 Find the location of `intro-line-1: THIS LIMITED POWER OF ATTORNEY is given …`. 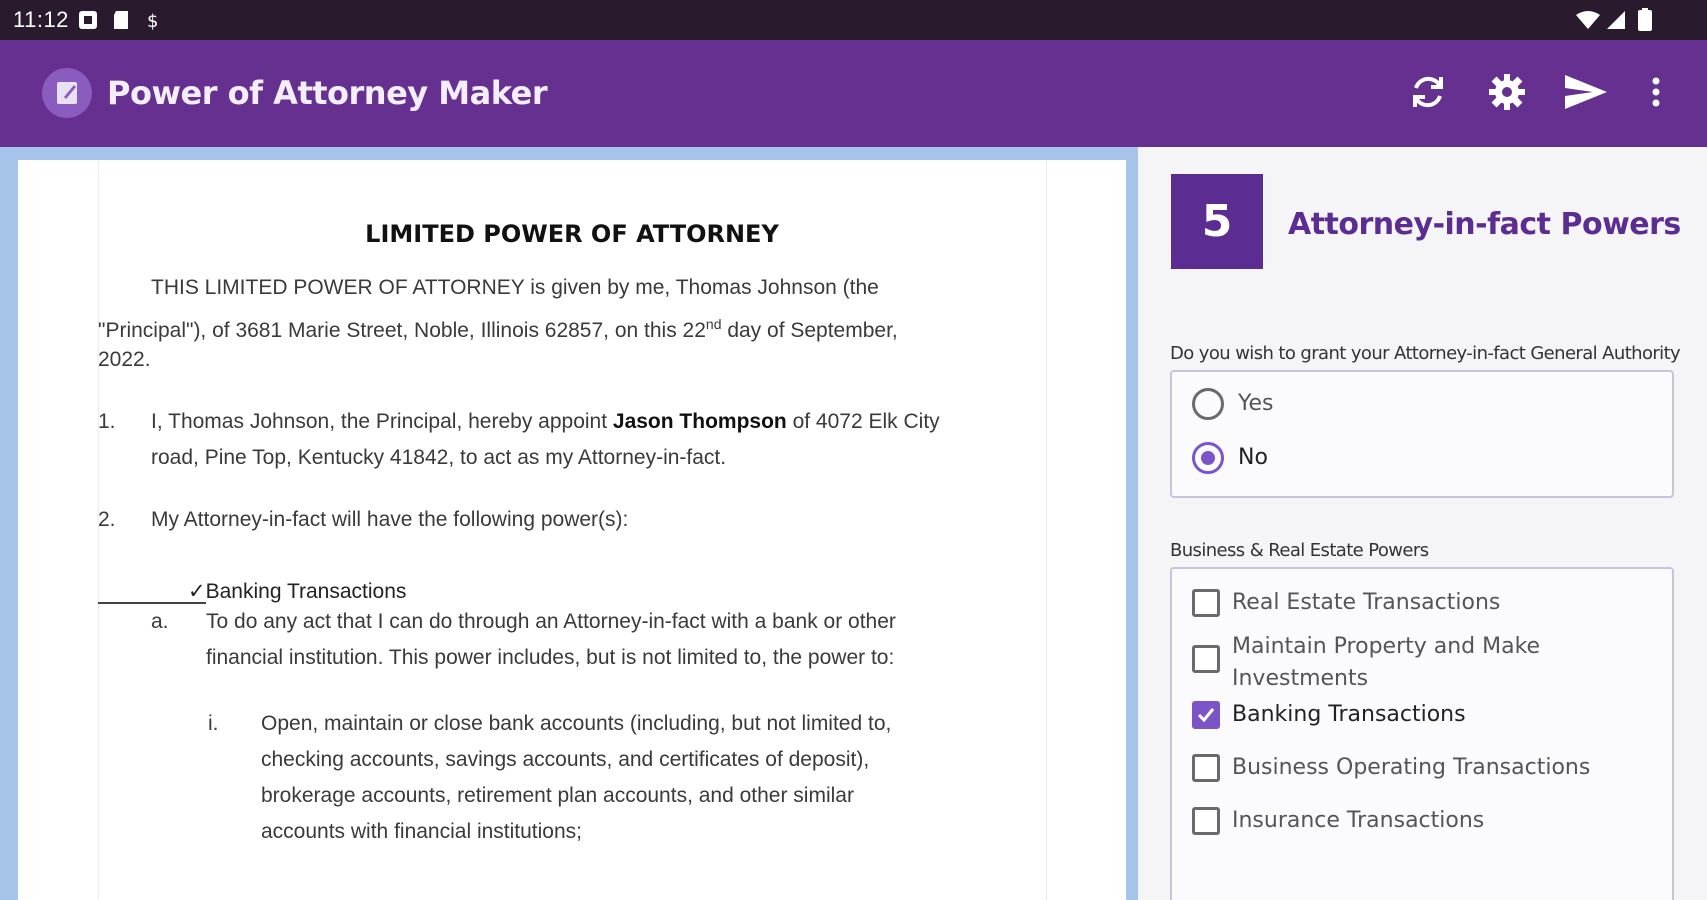

intro-line-1: THIS LIMITED POWER OF ATTORNEY is given … is located at coordinates (515, 287).